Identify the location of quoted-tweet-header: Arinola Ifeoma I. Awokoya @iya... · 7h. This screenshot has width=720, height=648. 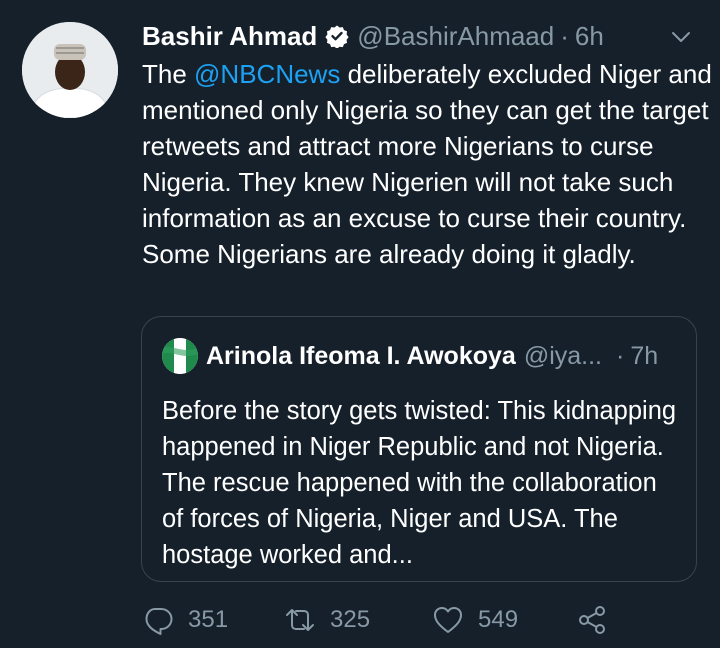
(419, 356).